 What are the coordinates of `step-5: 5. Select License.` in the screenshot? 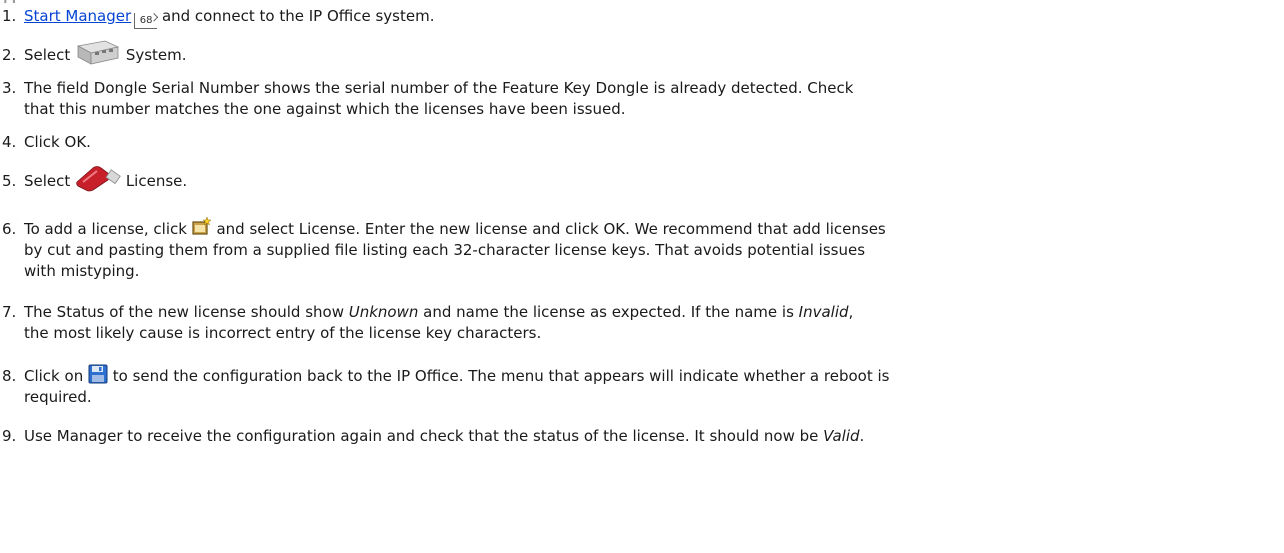 It's located at (637, 177).